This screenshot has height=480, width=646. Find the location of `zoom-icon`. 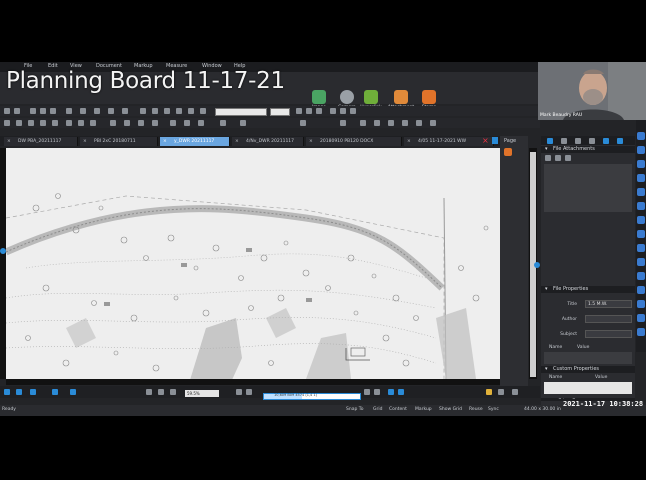

zoom-icon is located at coordinates (111, 111).